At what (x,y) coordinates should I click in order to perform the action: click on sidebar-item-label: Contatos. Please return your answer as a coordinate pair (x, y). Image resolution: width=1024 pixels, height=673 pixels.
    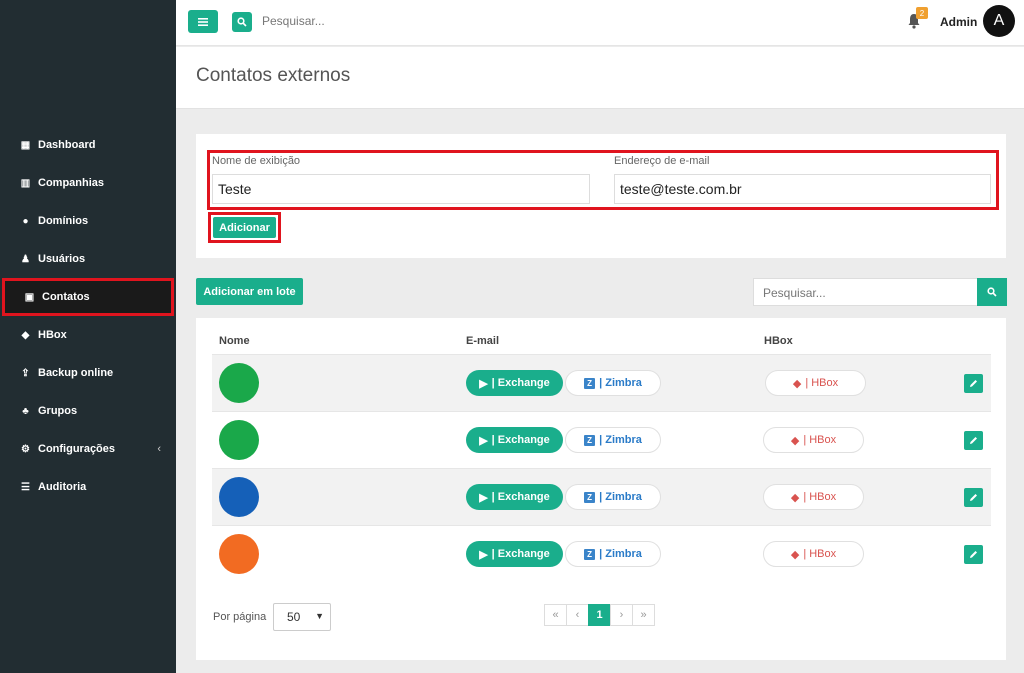
    Looking at the image, I should click on (66, 297).